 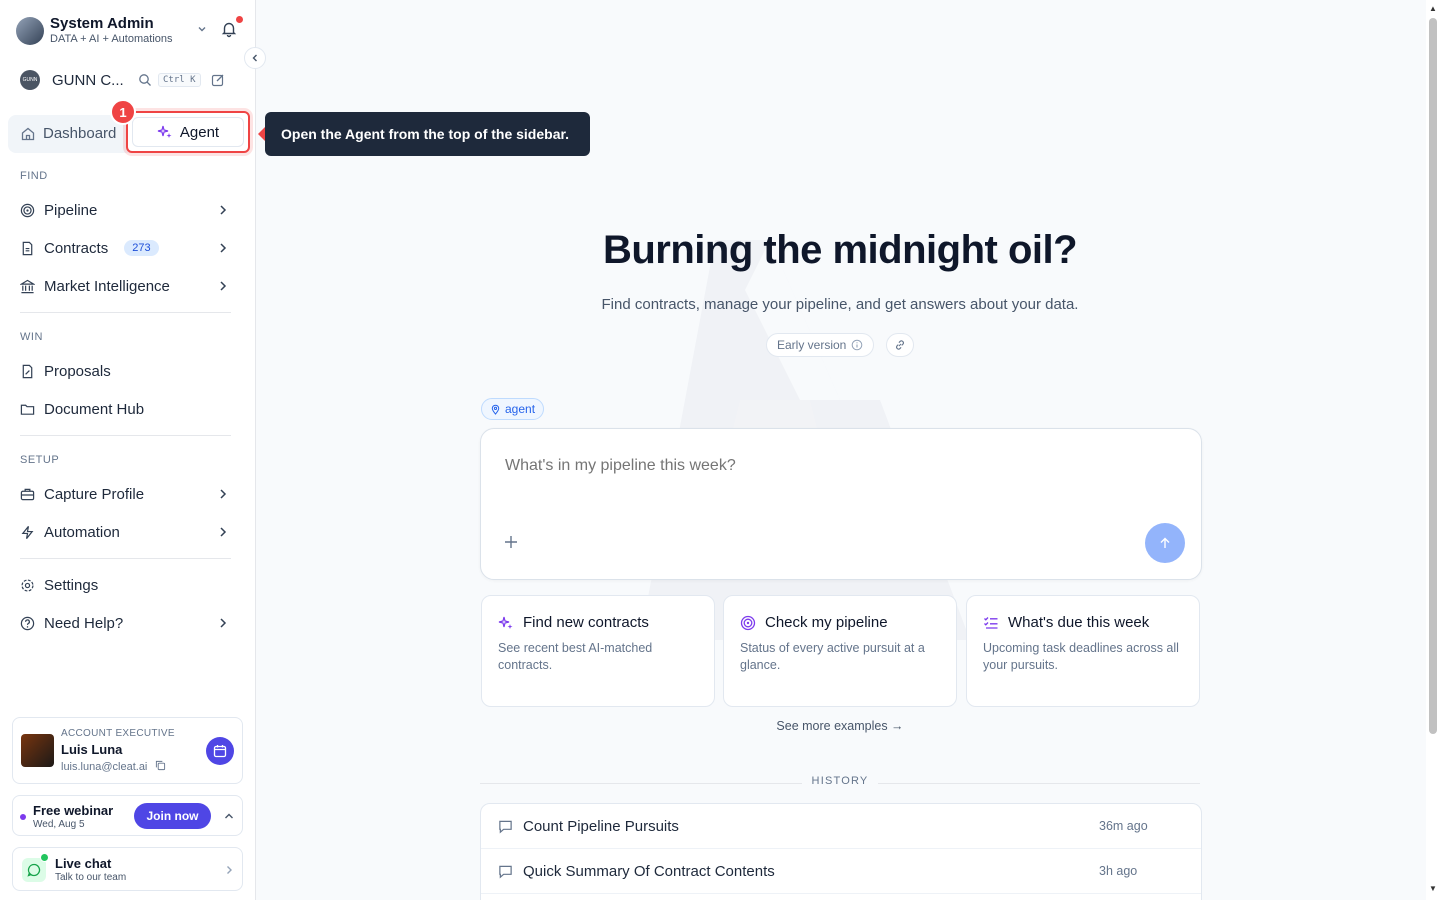 I want to click on card-title-text: What's due this week, so click(x=1079, y=622).